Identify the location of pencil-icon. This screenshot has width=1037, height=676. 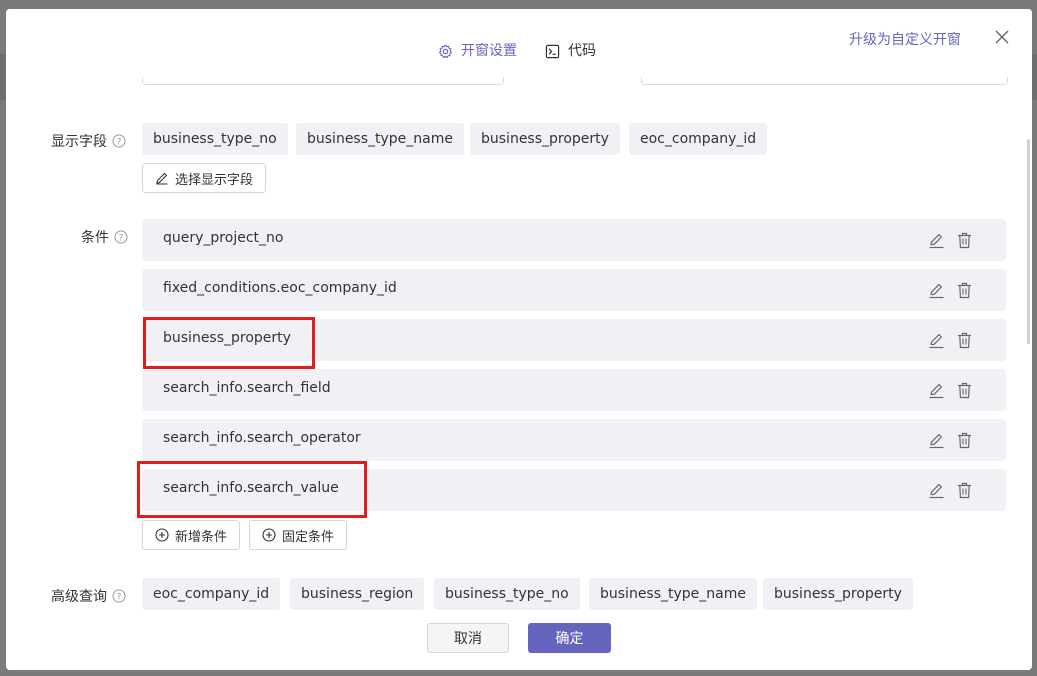
(162, 178).